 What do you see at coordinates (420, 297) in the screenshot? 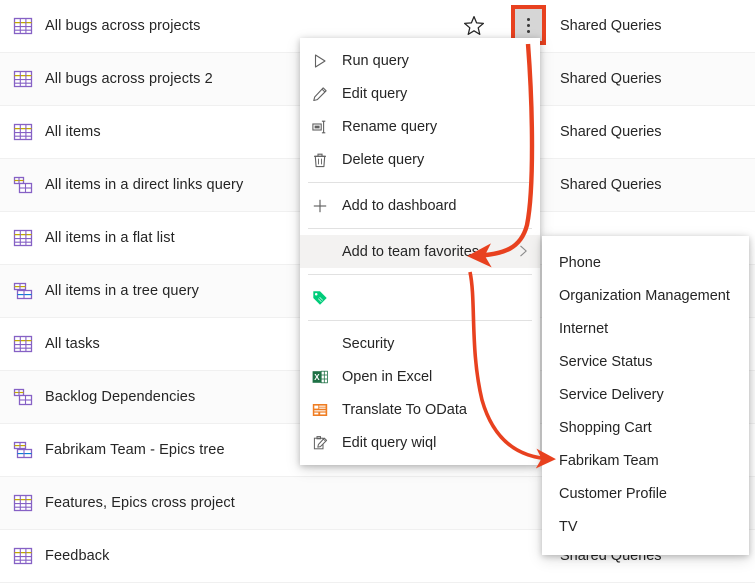
I see `menu-item` at bounding box center [420, 297].